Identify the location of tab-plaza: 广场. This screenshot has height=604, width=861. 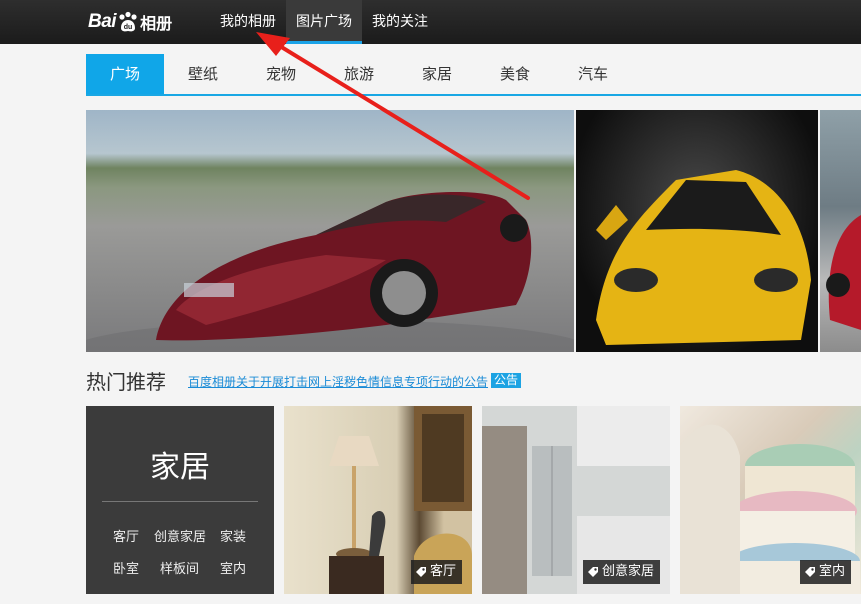
(125, 74).